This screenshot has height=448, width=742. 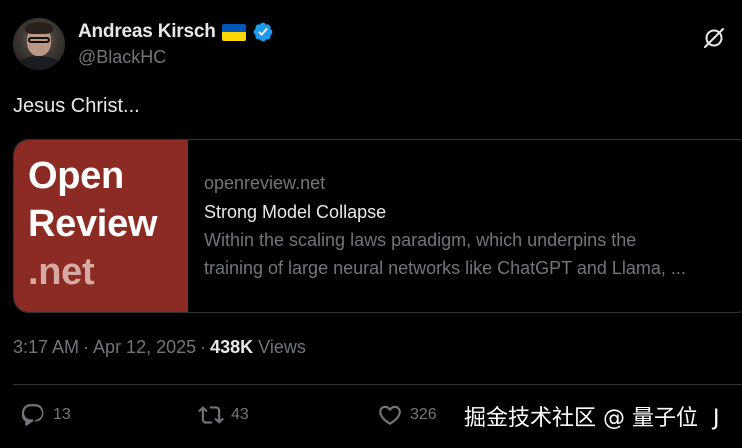 I want to click on repost-button: 43, so click(x=223, y=415).